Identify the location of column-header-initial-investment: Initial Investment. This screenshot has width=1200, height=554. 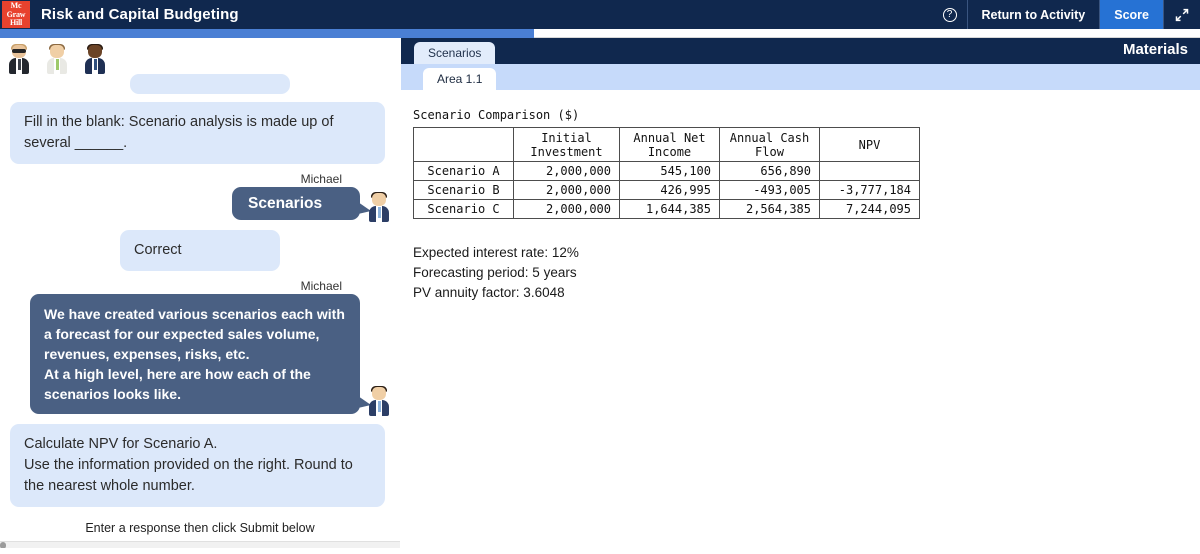
(566, 144).